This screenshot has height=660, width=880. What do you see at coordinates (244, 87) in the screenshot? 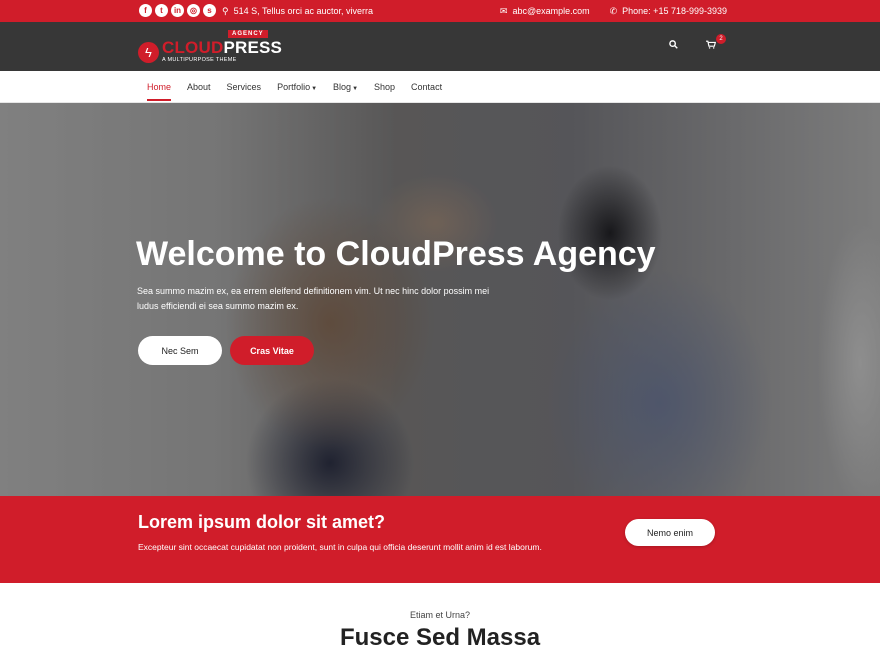
I see `nav-item-services: Services` at bounding box center [244, 87].